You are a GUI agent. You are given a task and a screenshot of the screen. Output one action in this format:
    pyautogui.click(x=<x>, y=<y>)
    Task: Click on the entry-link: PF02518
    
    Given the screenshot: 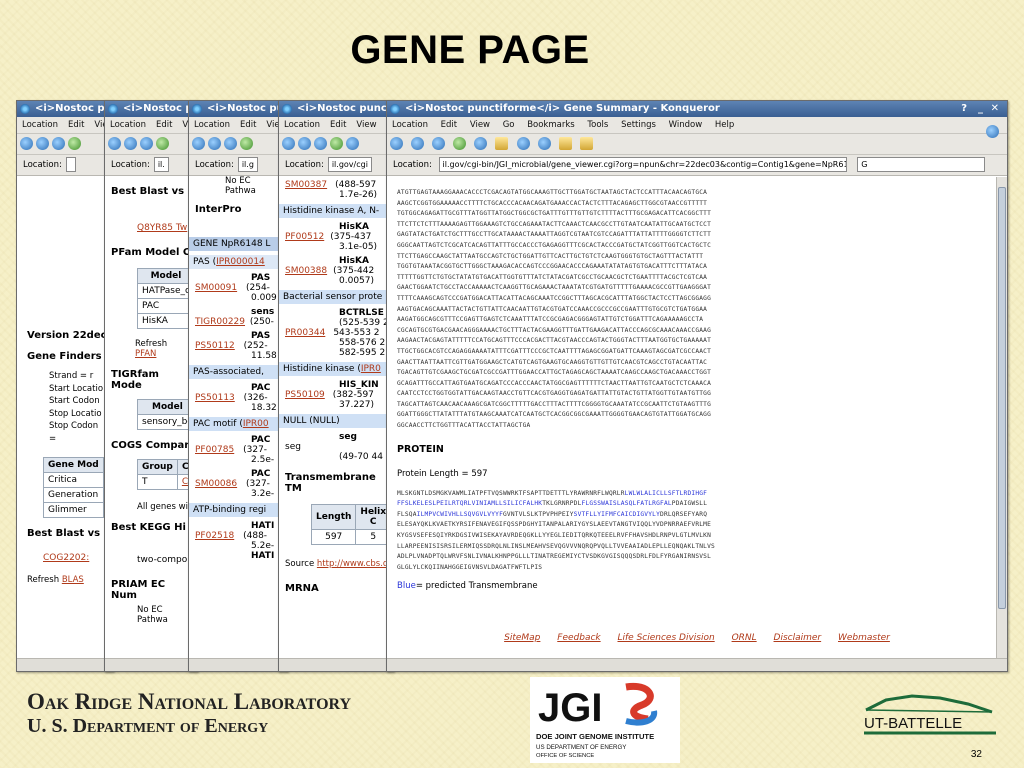 What is the action you would take?
    pyautogui.click(x=214, y=536)
    